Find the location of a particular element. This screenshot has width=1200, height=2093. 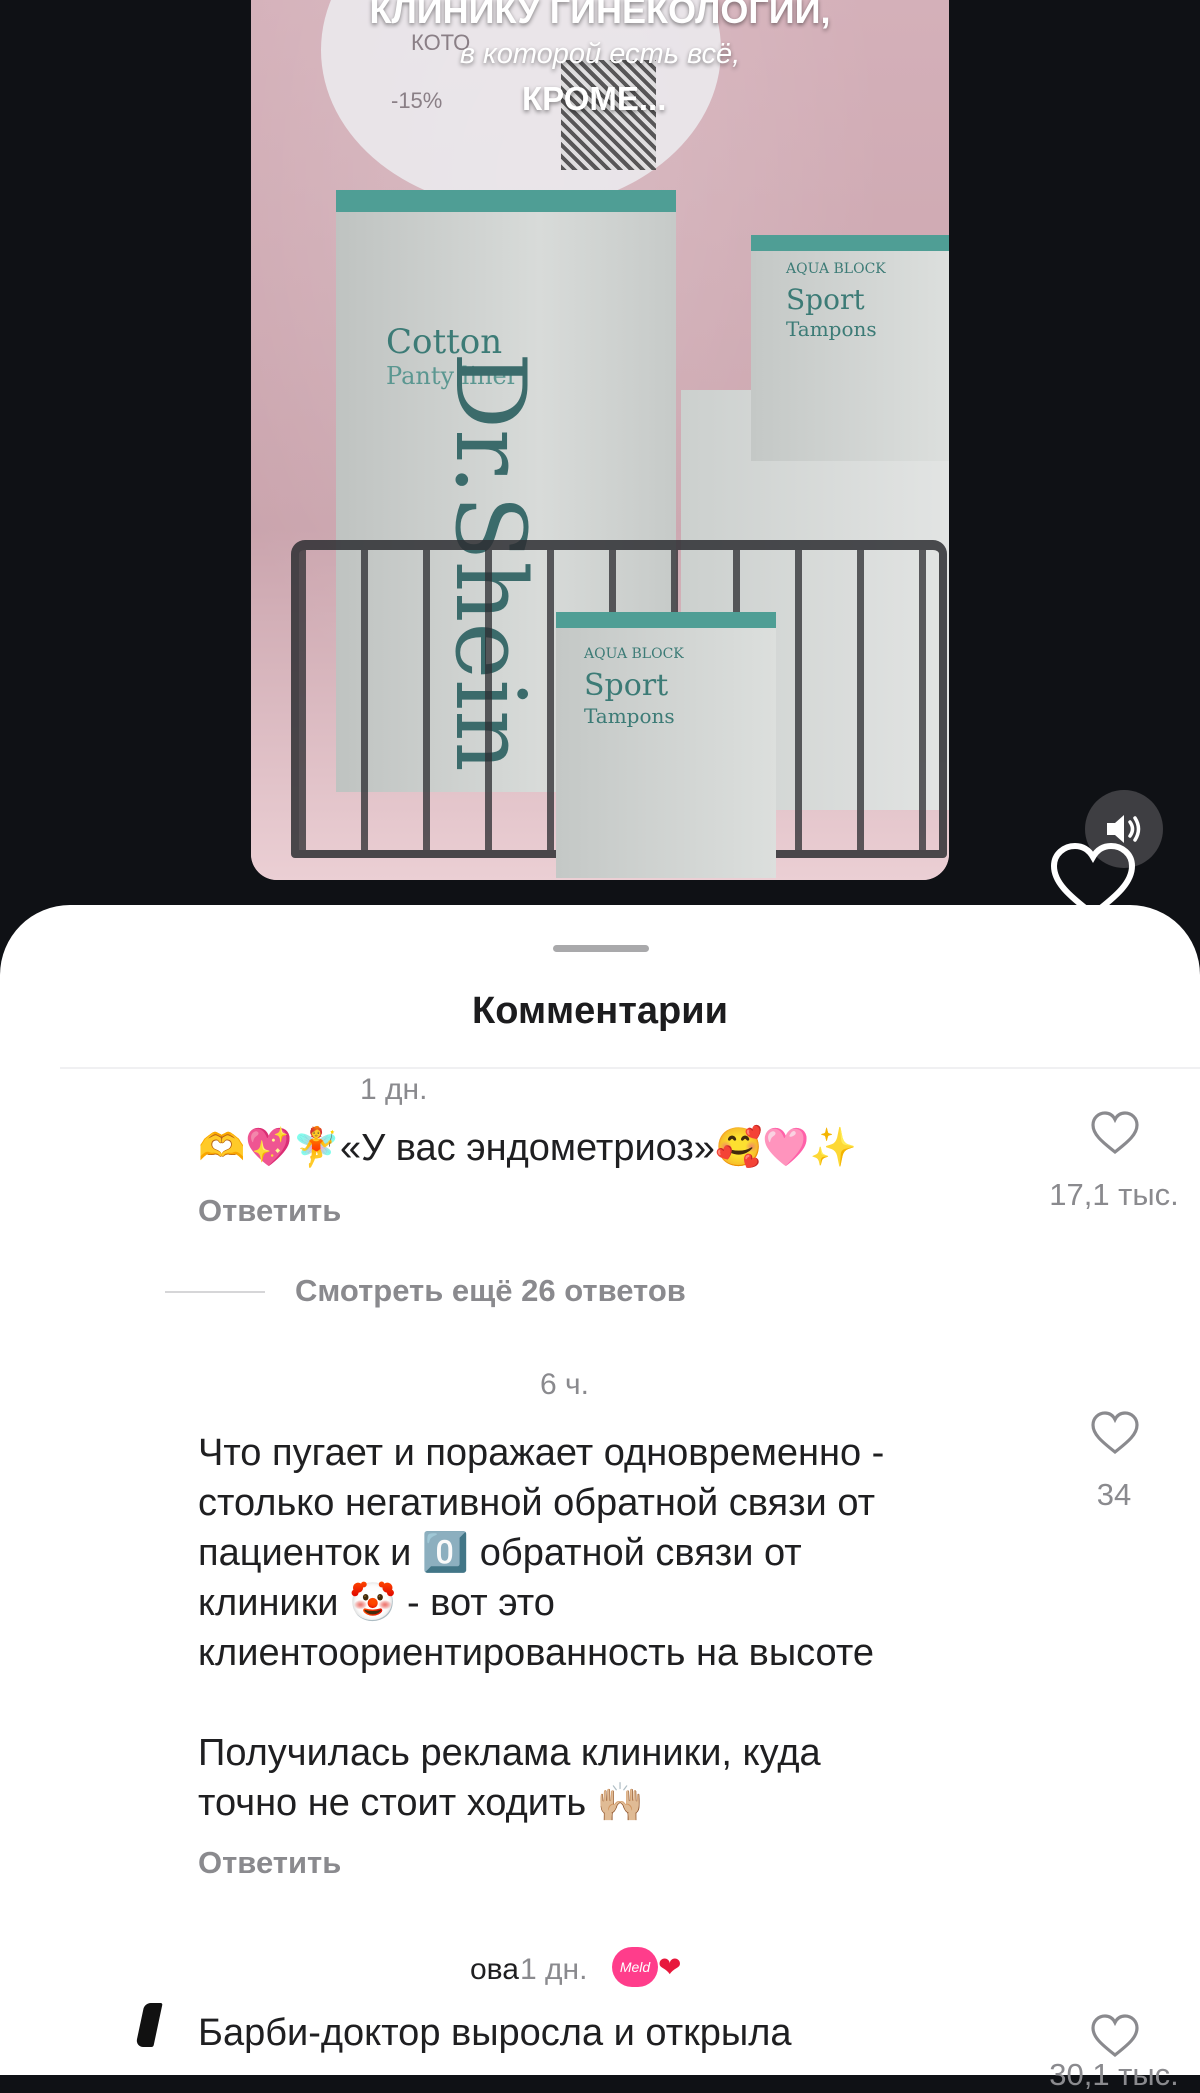

avatar is located at coordinates (149, 2025).